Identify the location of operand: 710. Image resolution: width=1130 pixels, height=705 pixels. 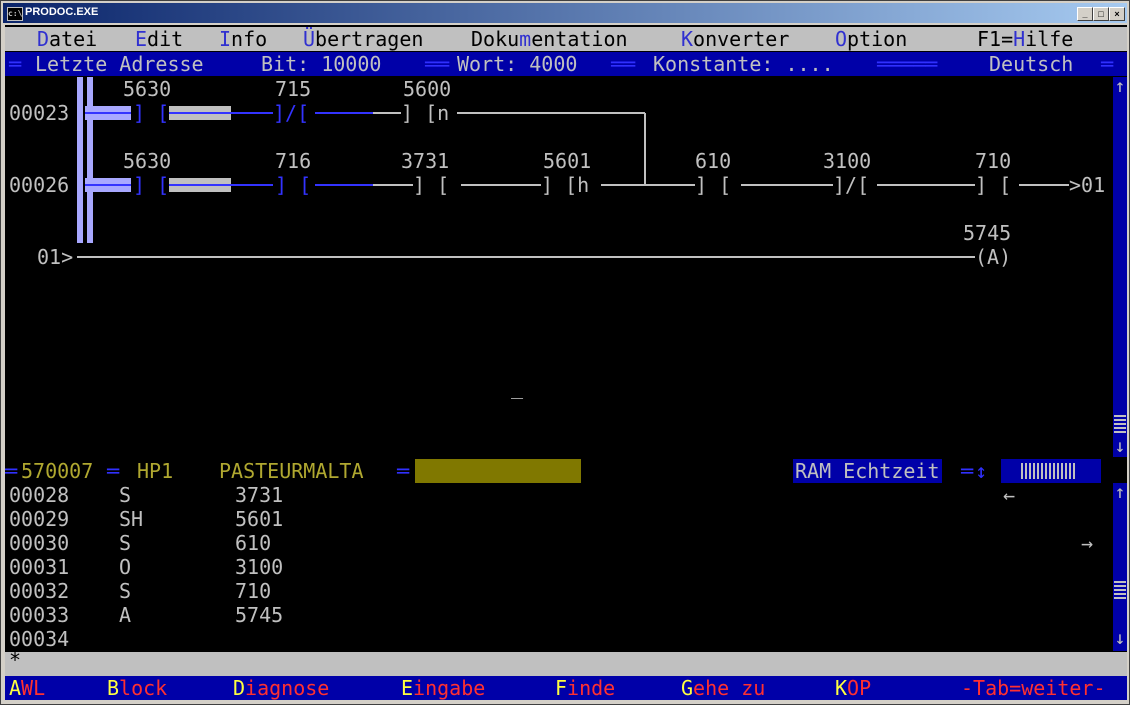
(253, 591).